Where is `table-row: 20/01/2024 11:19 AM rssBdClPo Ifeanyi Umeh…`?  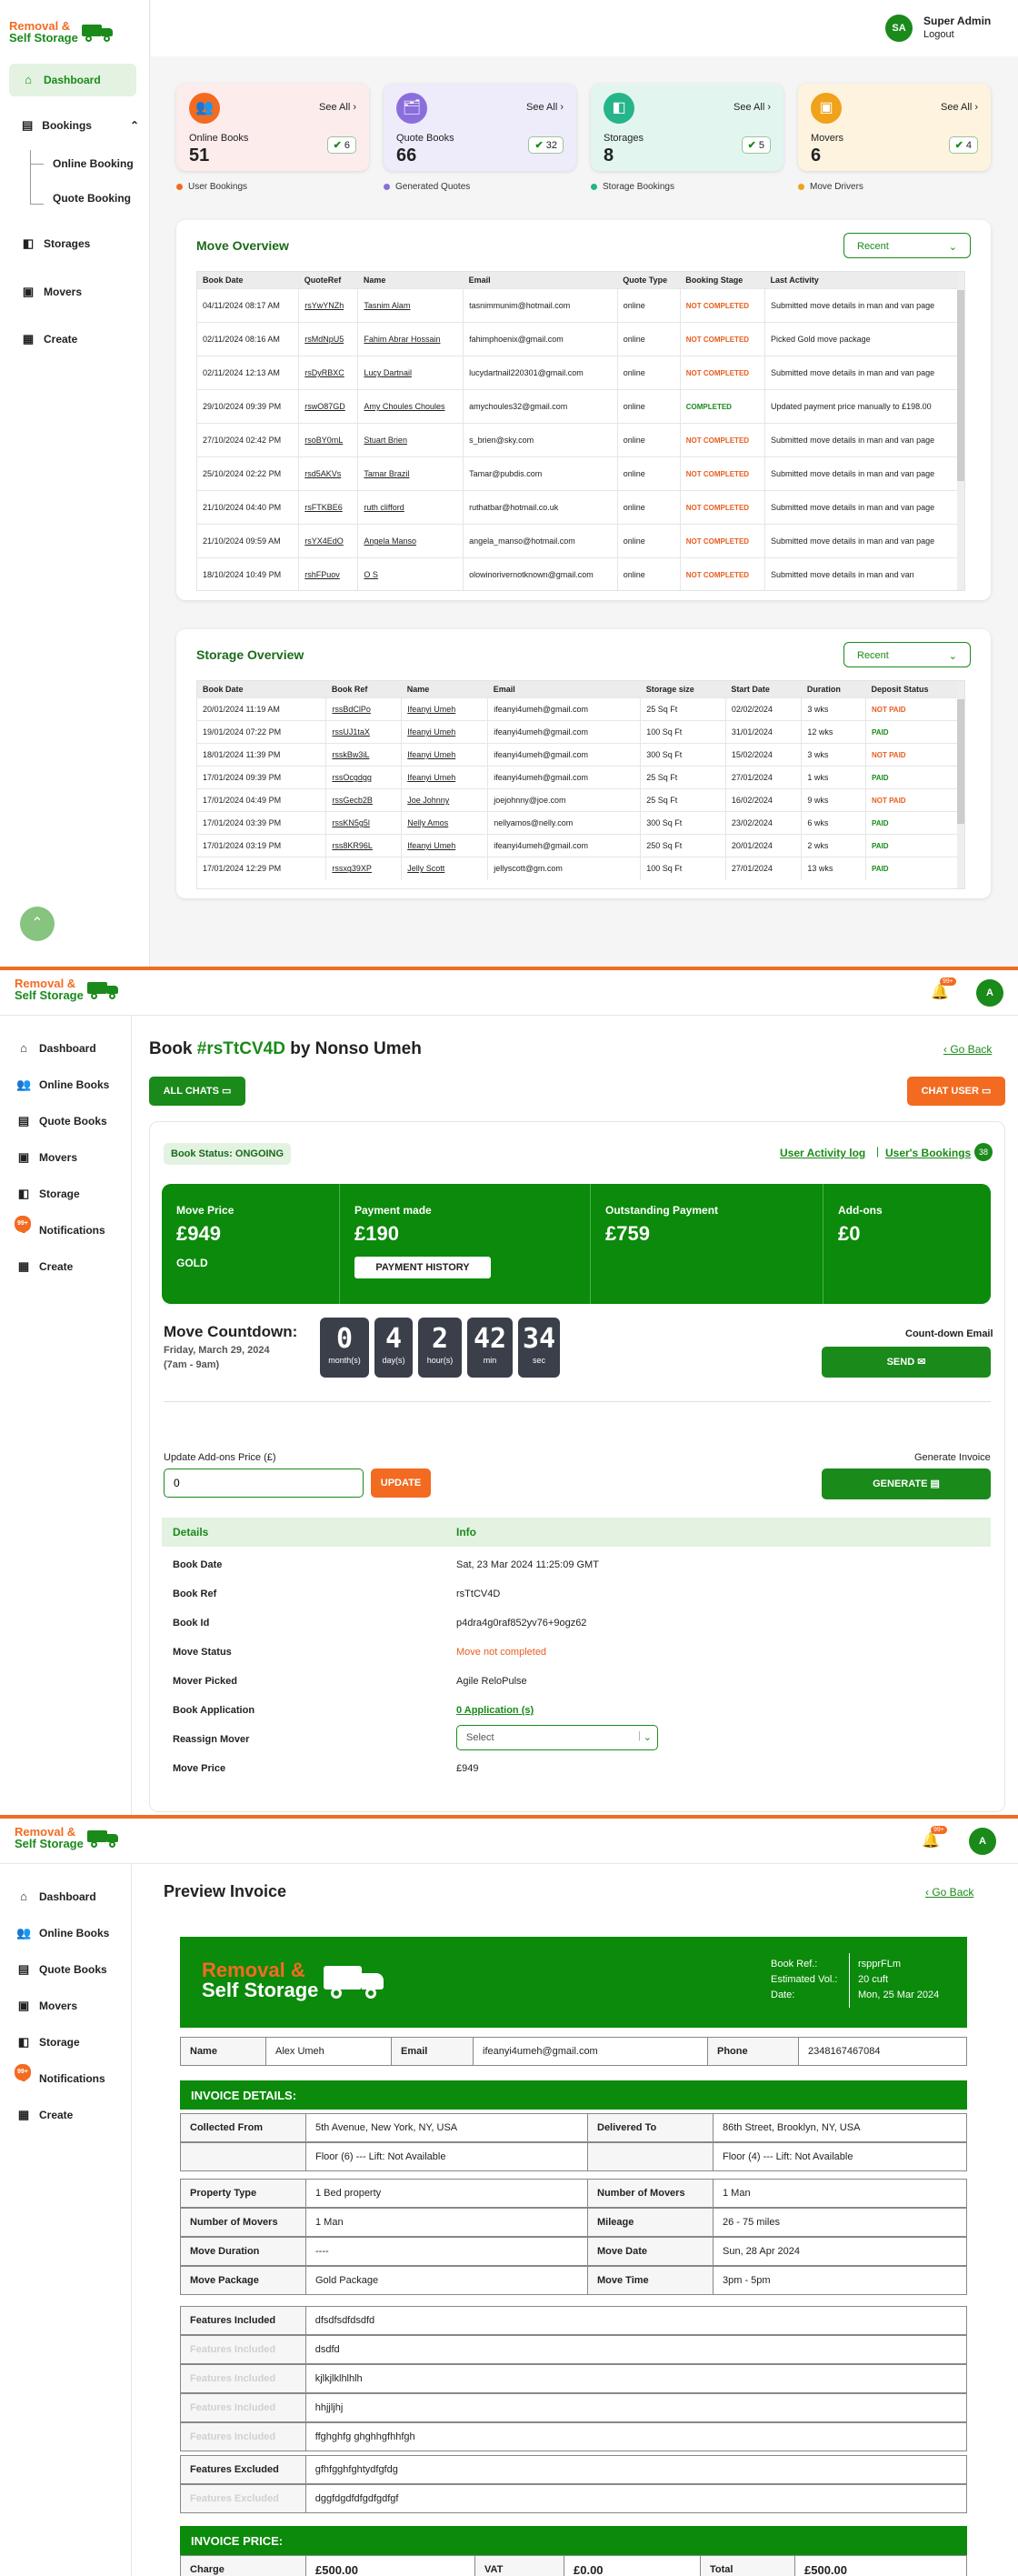 table-row: 20/01/2024 11:19 AM rssBdClPo Ifeanyi Umeh… is located at coordinates (580, 709).